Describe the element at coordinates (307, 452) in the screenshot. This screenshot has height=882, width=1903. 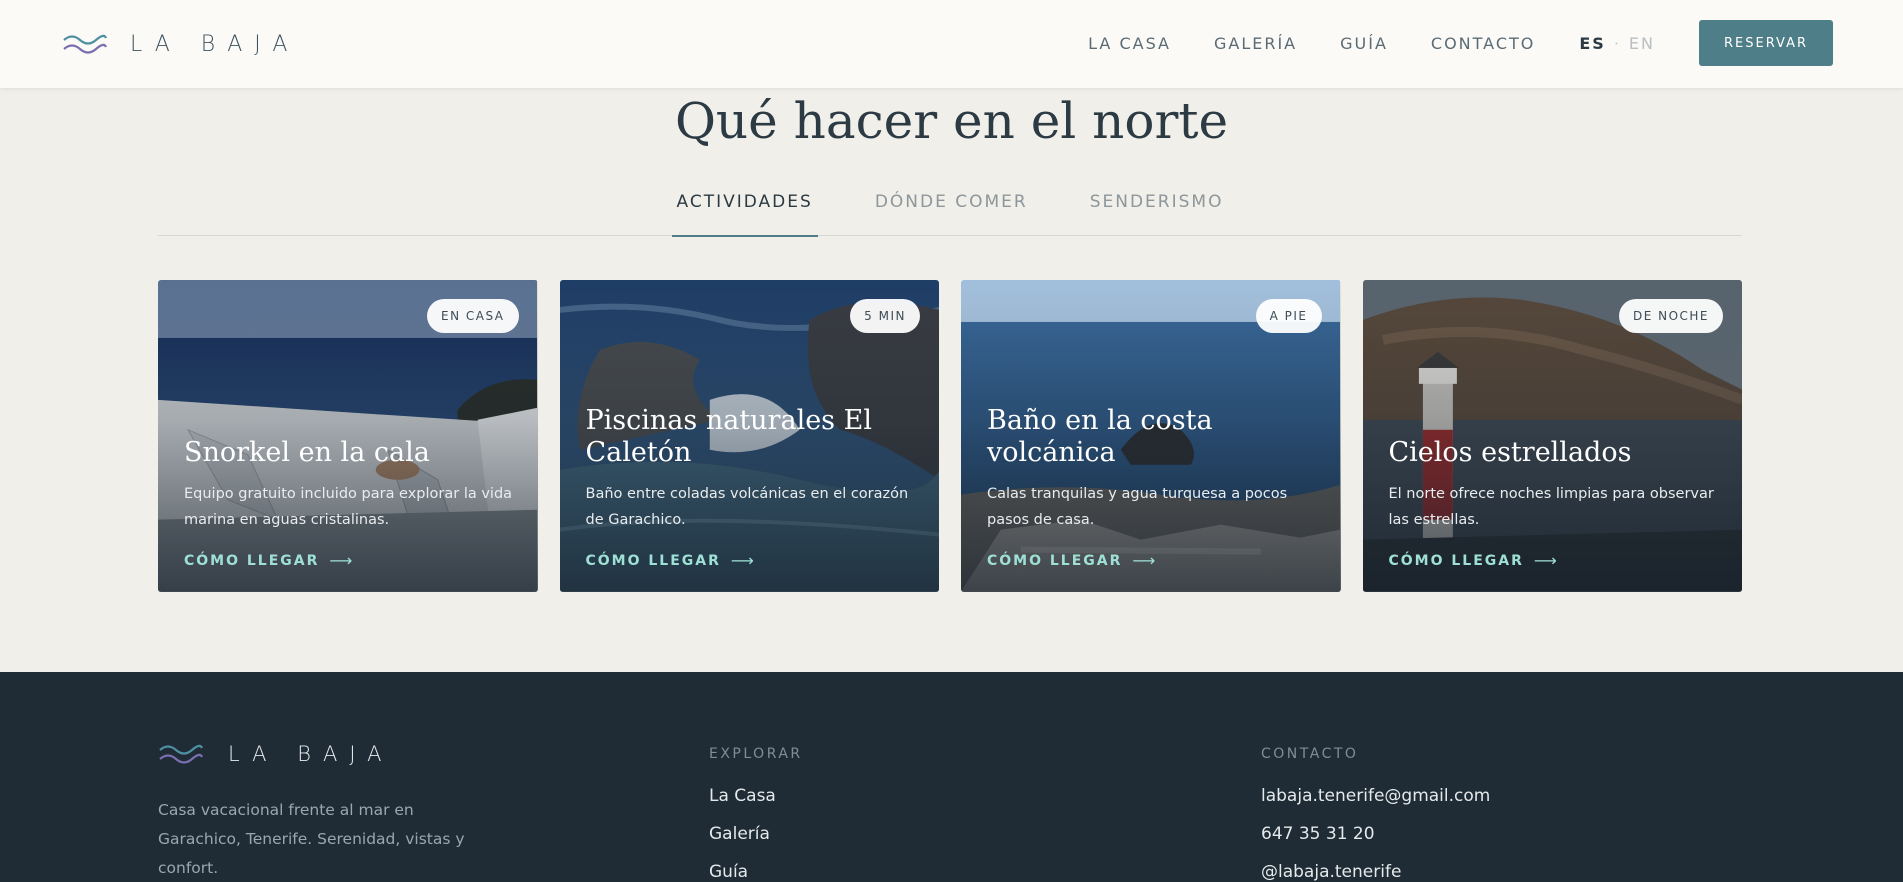
I see `card-title: Snorkel en la cala` at that location.